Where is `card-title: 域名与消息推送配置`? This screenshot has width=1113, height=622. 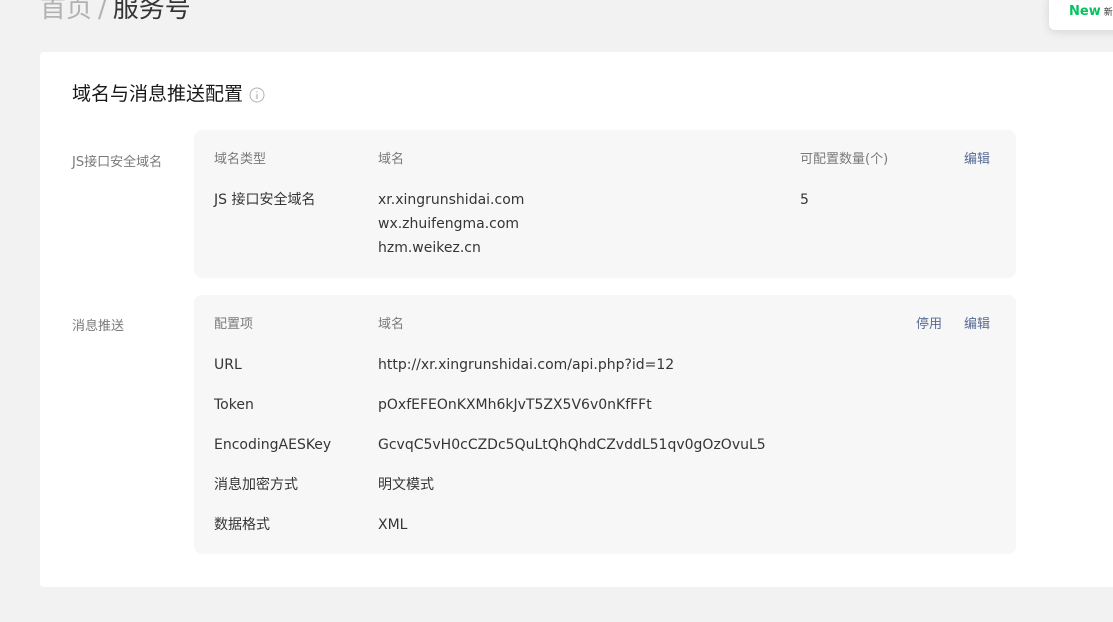
card-title: 域名与消息推送配置 is located at coordinates (168, 94).